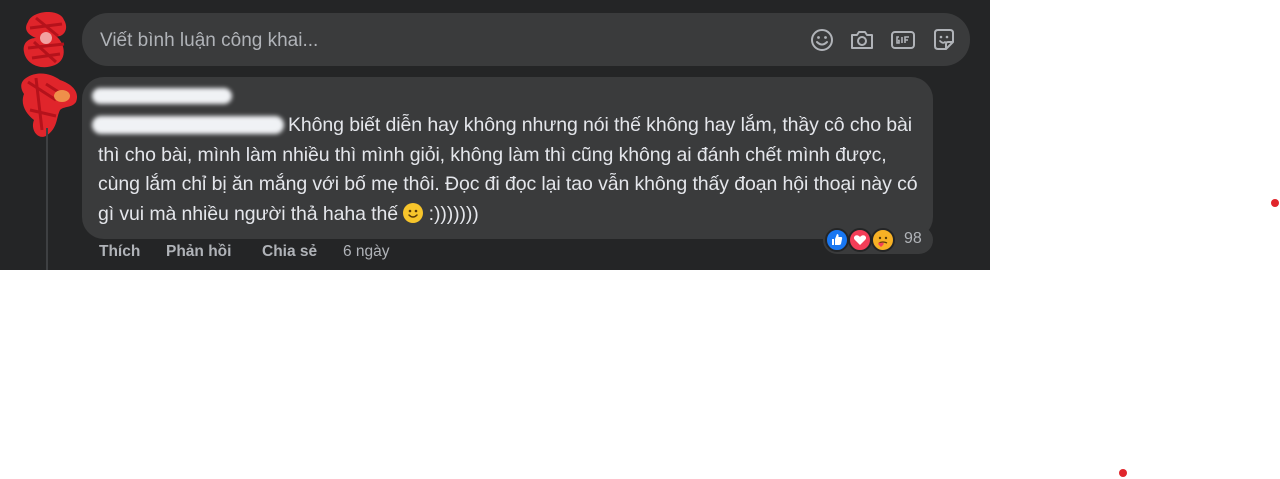 Image resolution: width=1280 pixels, height=479 pixels. I want to click on camera-icon, so click(862, 40).